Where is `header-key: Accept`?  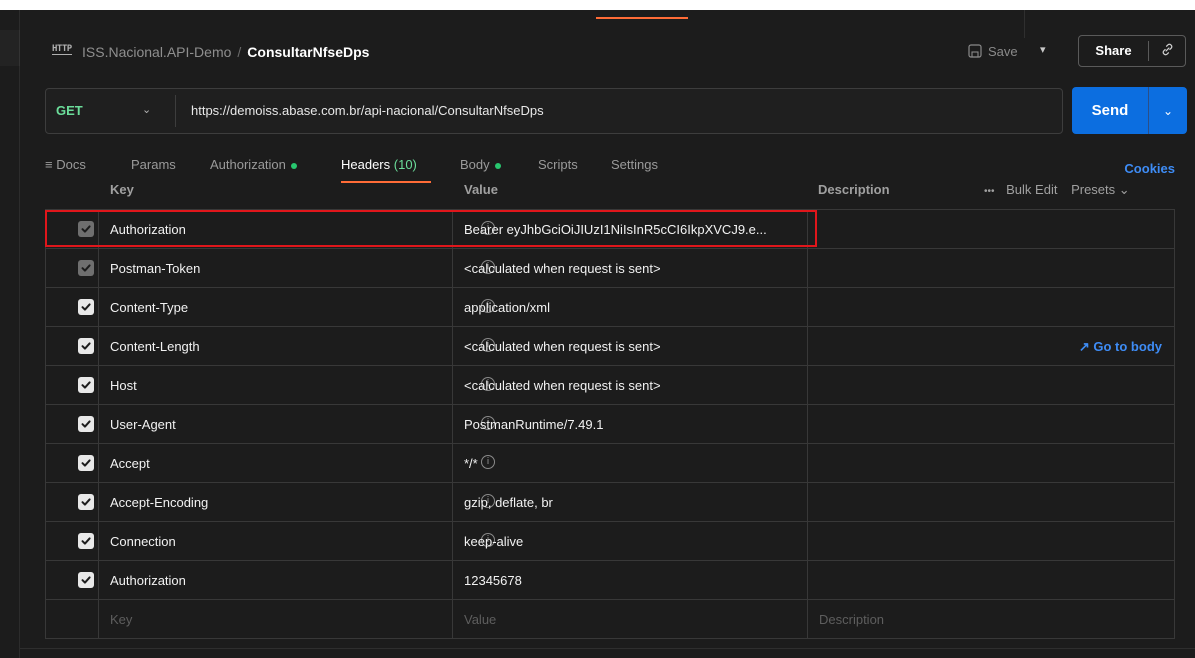 header-key: Accept is located at coordinates (130, 463).